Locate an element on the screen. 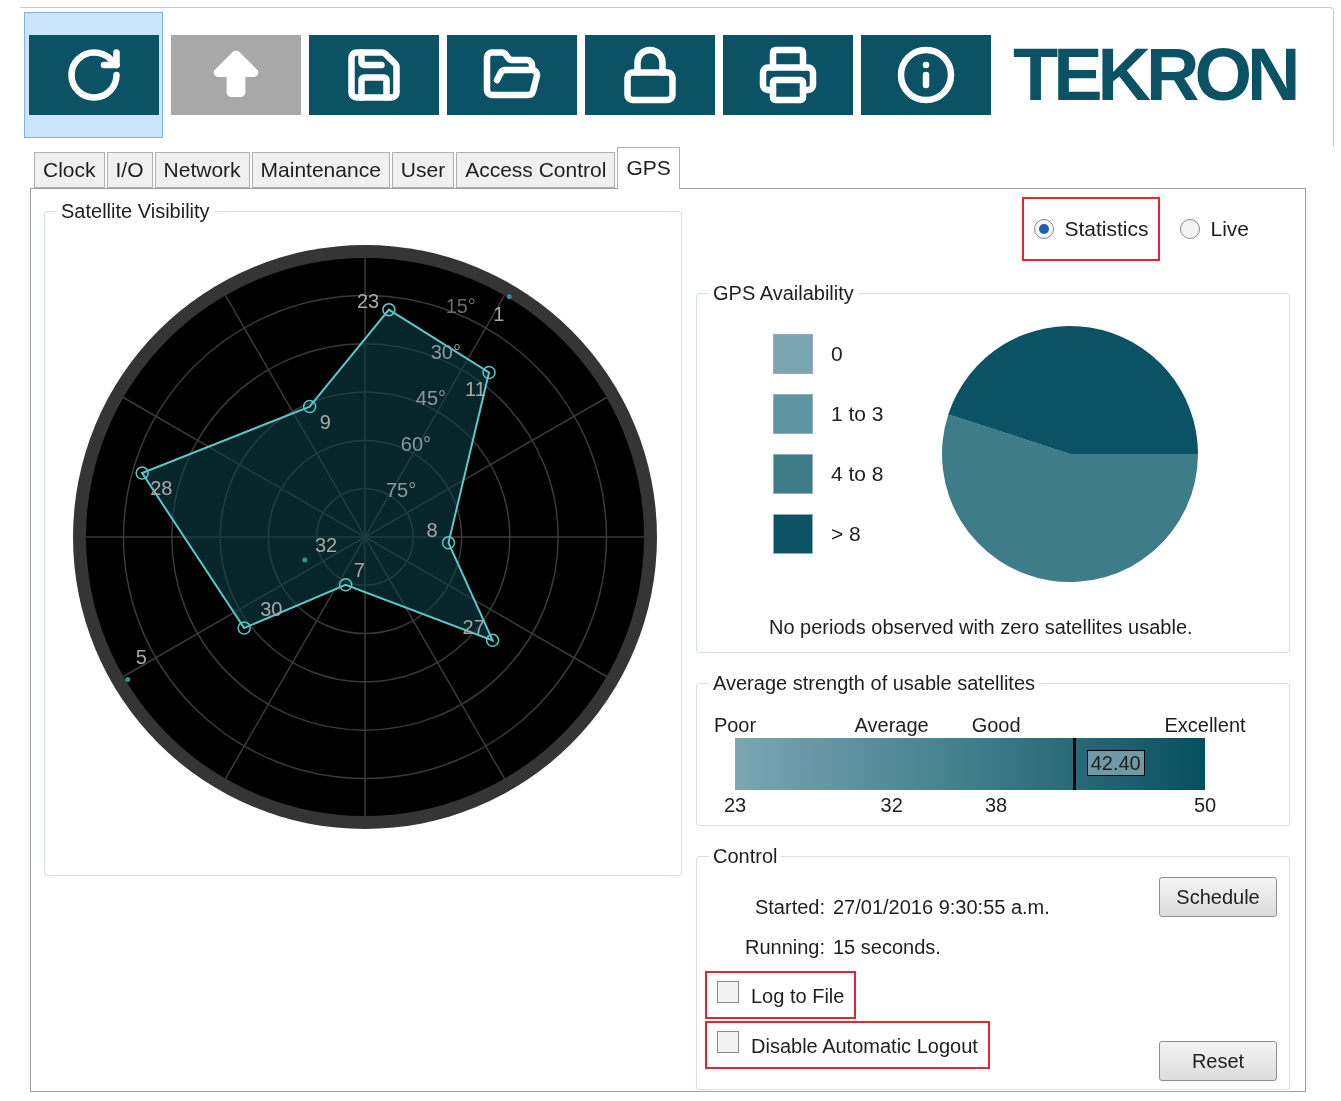 This screenshot has width=1341, height=1101. availability-note: No periods observed with zero satellites usable. is located at coordinates (981, 627).